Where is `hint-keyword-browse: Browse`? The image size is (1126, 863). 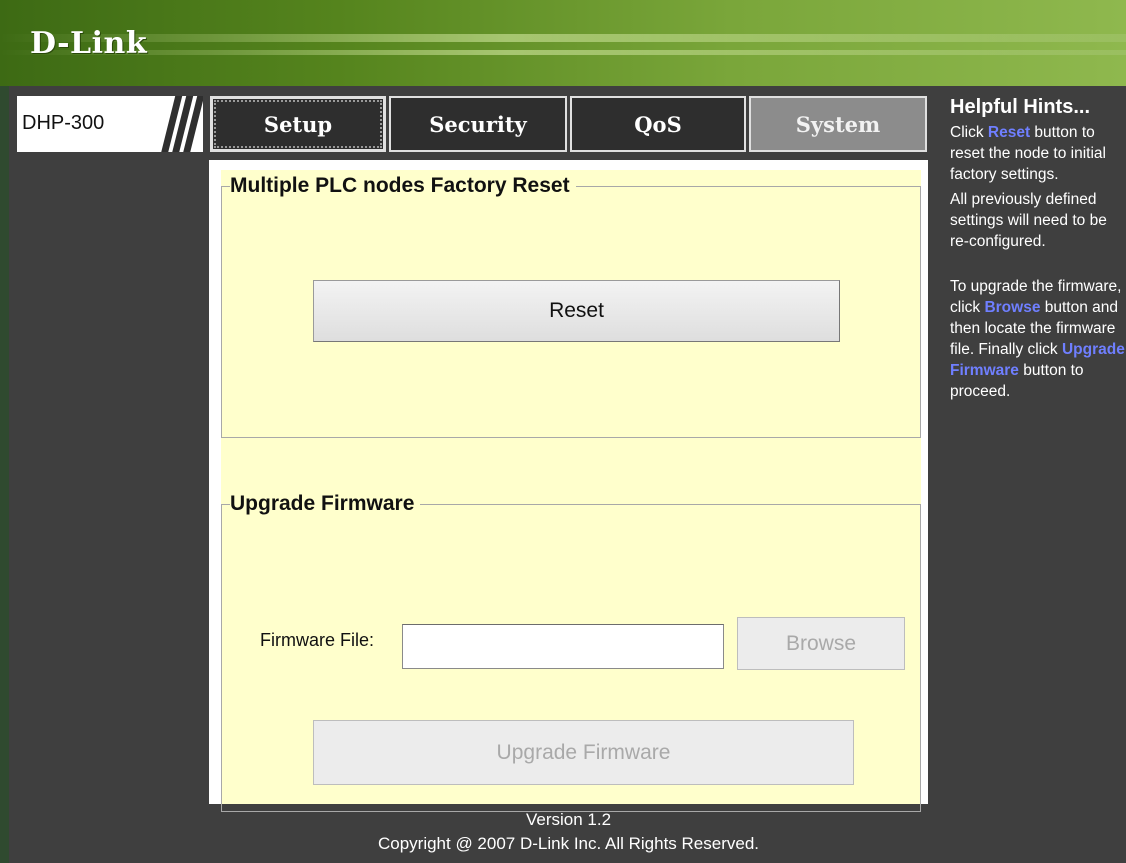
hint-keyword-browse: Browse is located at coordinates (1012, 307).